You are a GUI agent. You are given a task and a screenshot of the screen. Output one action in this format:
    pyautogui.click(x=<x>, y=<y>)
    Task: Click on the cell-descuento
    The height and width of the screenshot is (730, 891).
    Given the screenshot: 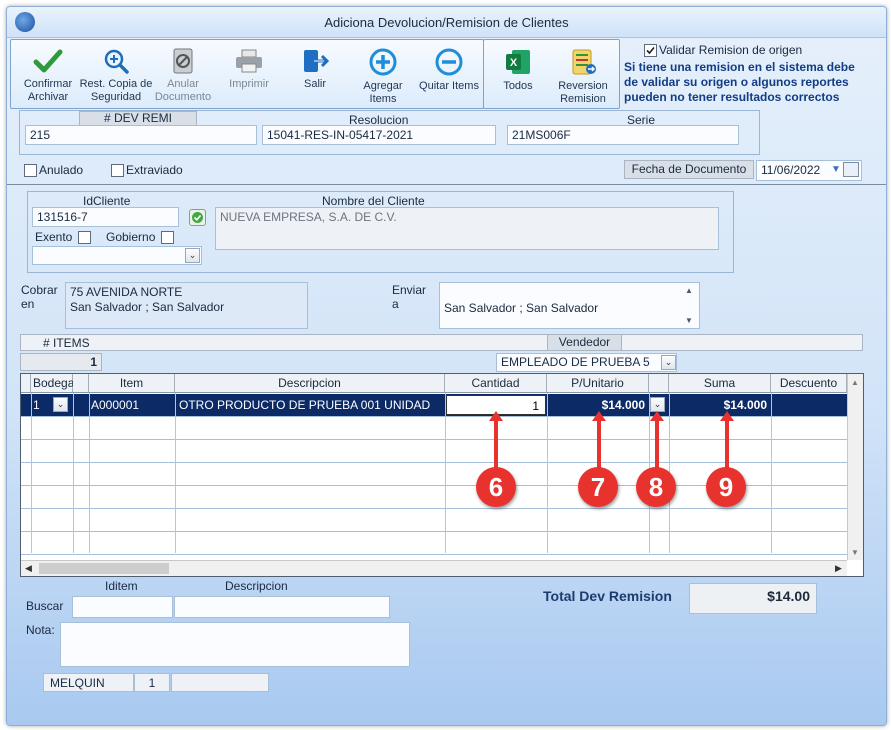 What is the action you would take?
    pyautogui.click(x=809, y=405)
    